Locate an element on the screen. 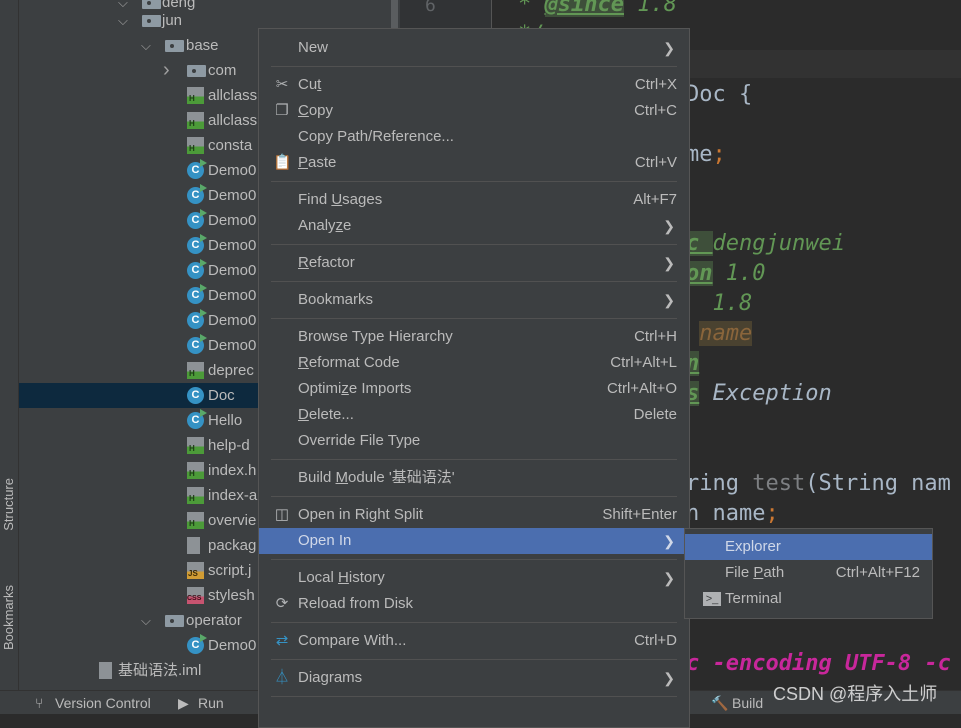 Image resolution: width=961 pixels, height=728 pixels. hammer-icon: 🔨 is located at coordinates (720, 703).